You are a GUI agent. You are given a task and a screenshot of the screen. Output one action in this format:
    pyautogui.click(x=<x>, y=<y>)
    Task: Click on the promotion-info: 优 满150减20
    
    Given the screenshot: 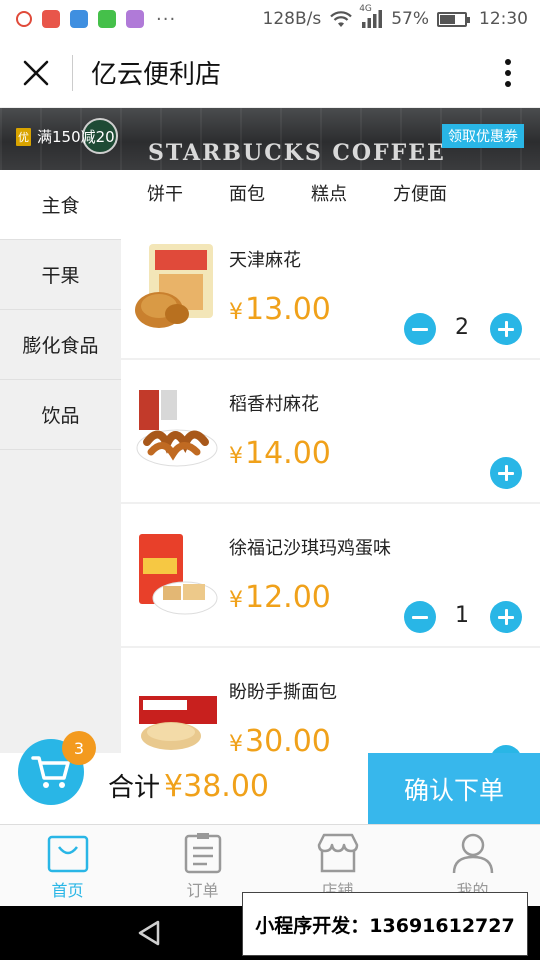 What is the action you would take?
    pyautogui.click(x=65, y=136)
    